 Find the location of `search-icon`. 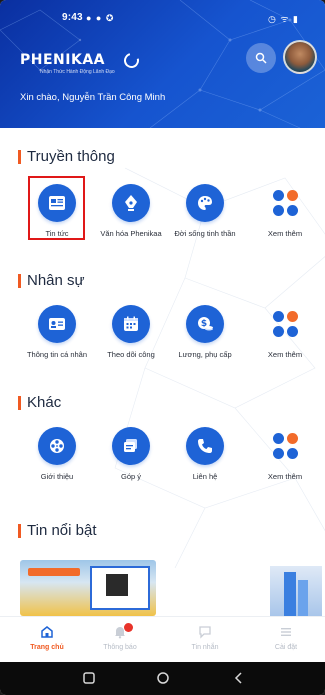

search-icon is located at coordinates (261, 58).